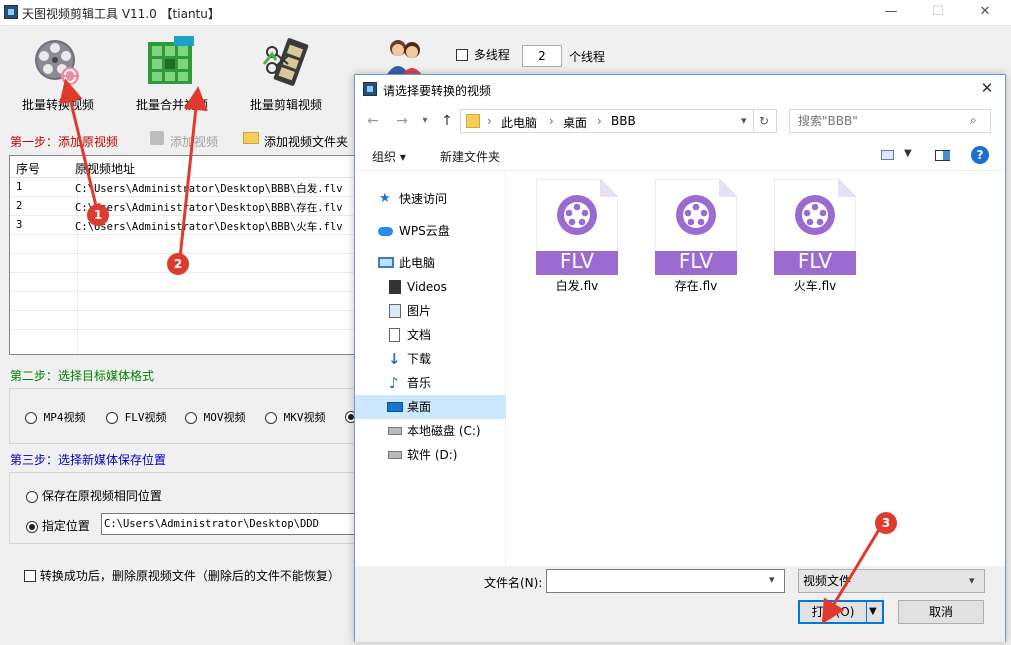 The image size is (1011, 645). I want to click on dialog-command-bar: 组织 ▾ 新建文件夹 ▼ ?, so click(680, 156).